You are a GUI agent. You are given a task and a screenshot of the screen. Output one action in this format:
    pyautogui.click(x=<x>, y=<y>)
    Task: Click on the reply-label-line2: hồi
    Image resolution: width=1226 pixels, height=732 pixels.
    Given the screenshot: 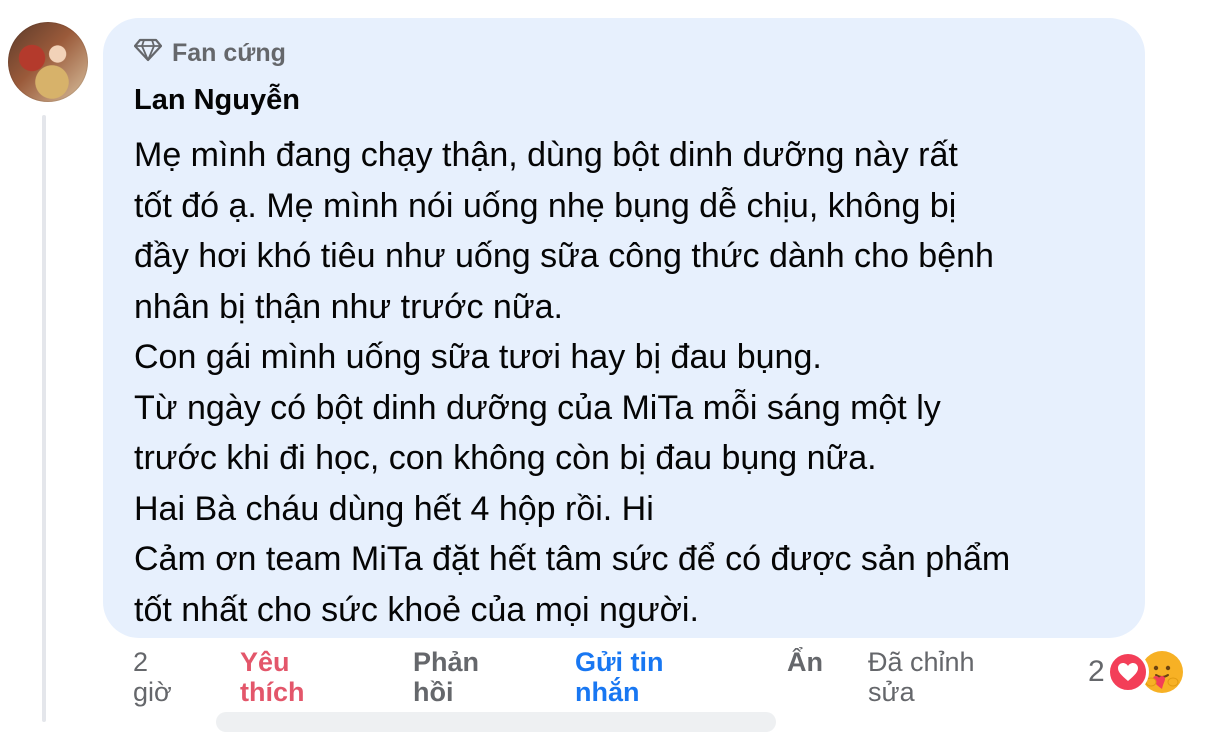 What is the action you would take?
    pyautogui.click(x=433, y=692)
    